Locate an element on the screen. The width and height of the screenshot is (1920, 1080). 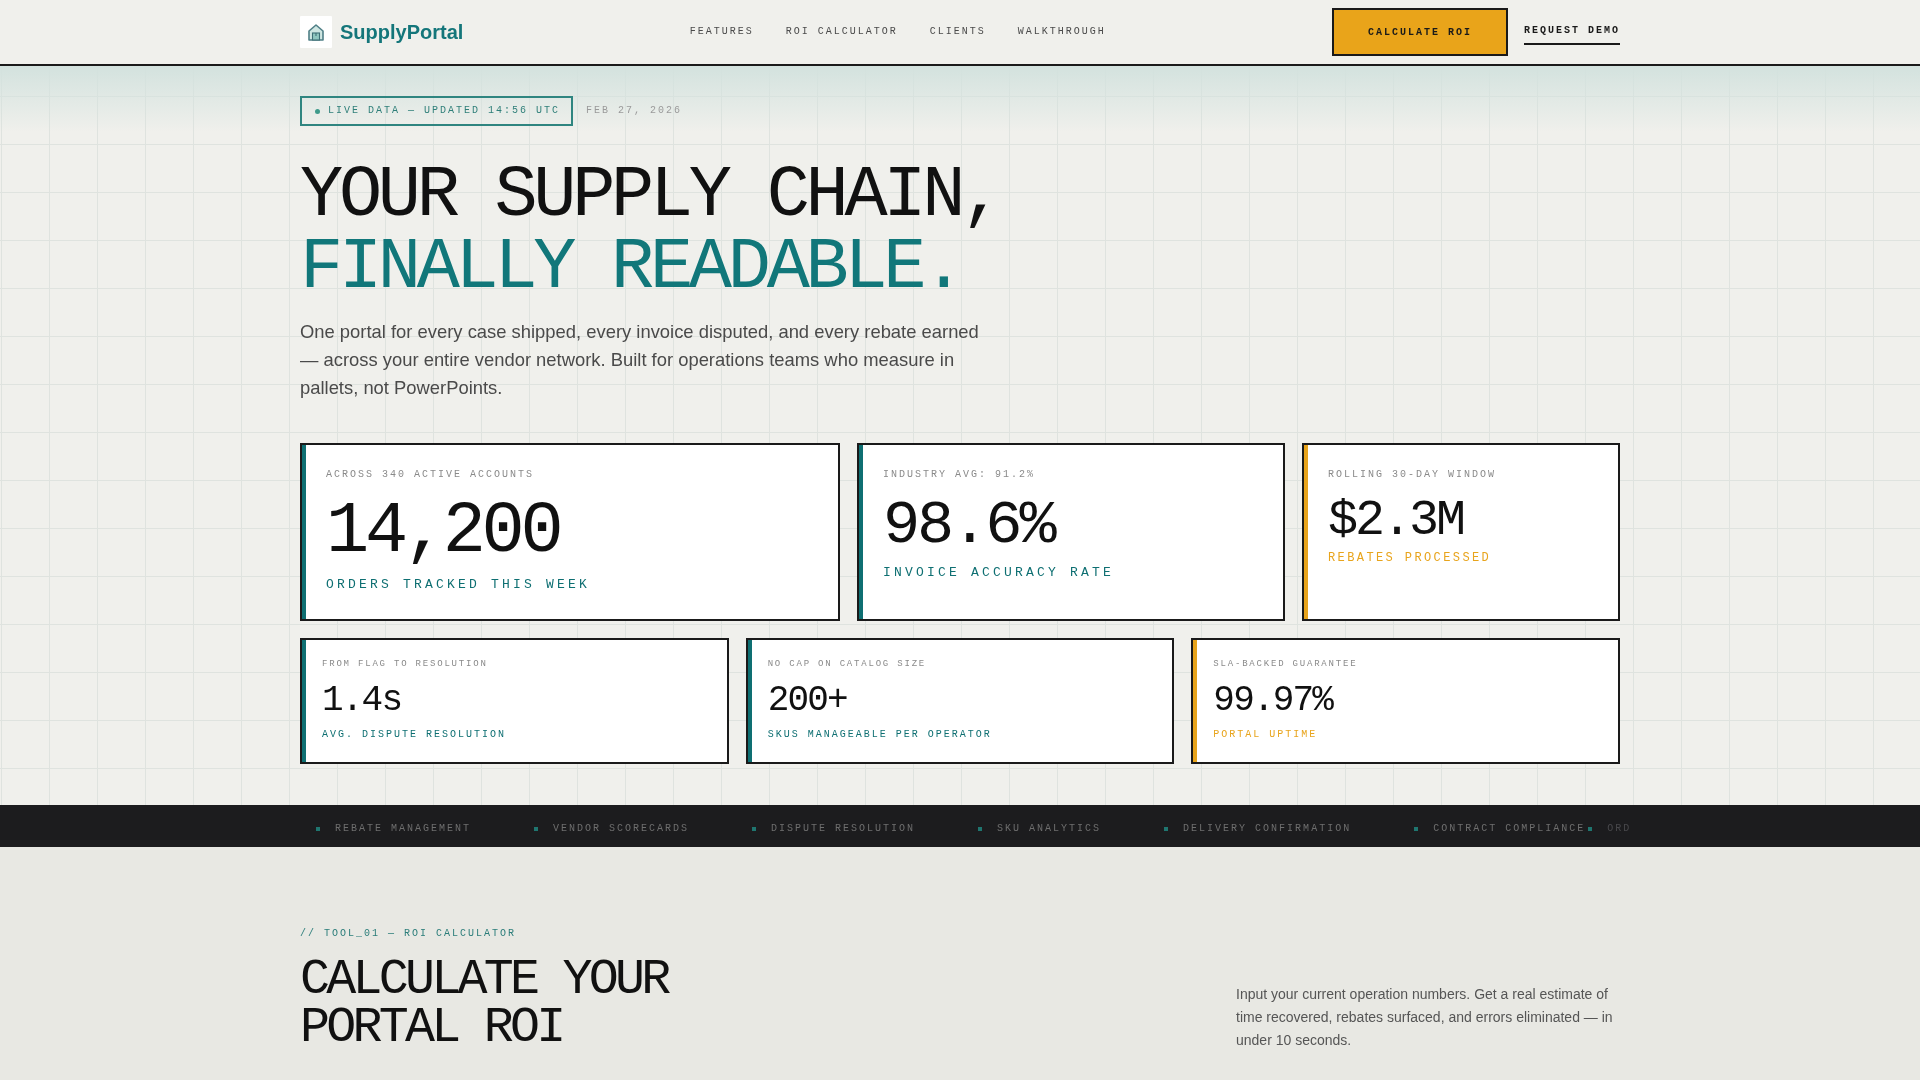
stat-caption: ROLLING 30-DAY WINDOW is located at coordinates (1412, 475).